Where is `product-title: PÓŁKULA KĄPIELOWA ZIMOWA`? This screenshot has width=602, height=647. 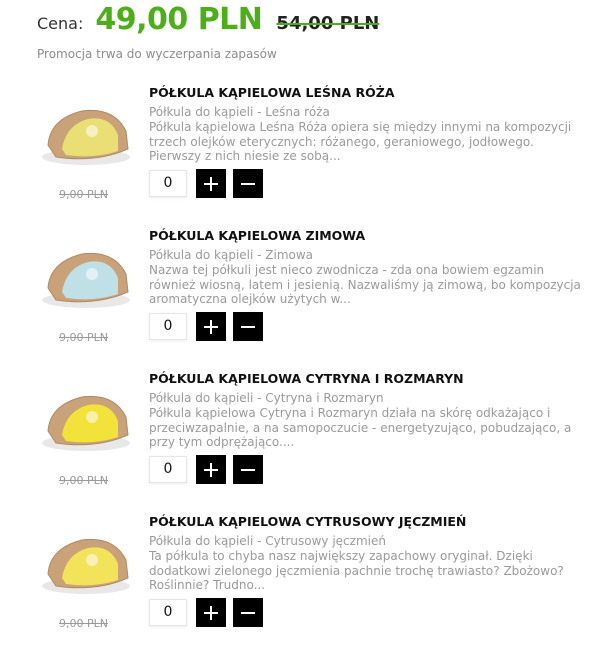
product-title: PÓŁKULA KĄPIELOWA ZIMOWA is located at coordinates (257, 235).